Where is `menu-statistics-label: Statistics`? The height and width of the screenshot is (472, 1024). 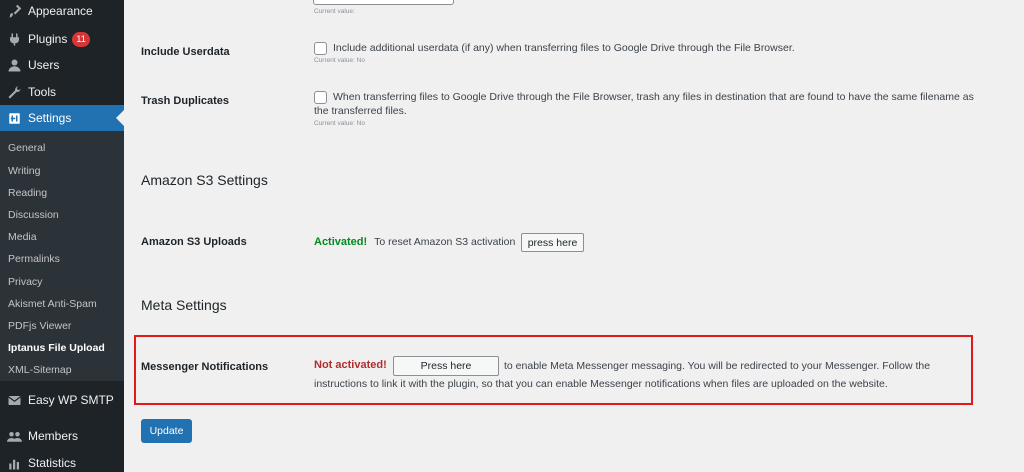
menu-statistics-label: Statistics is located at coordinates (52, 463).